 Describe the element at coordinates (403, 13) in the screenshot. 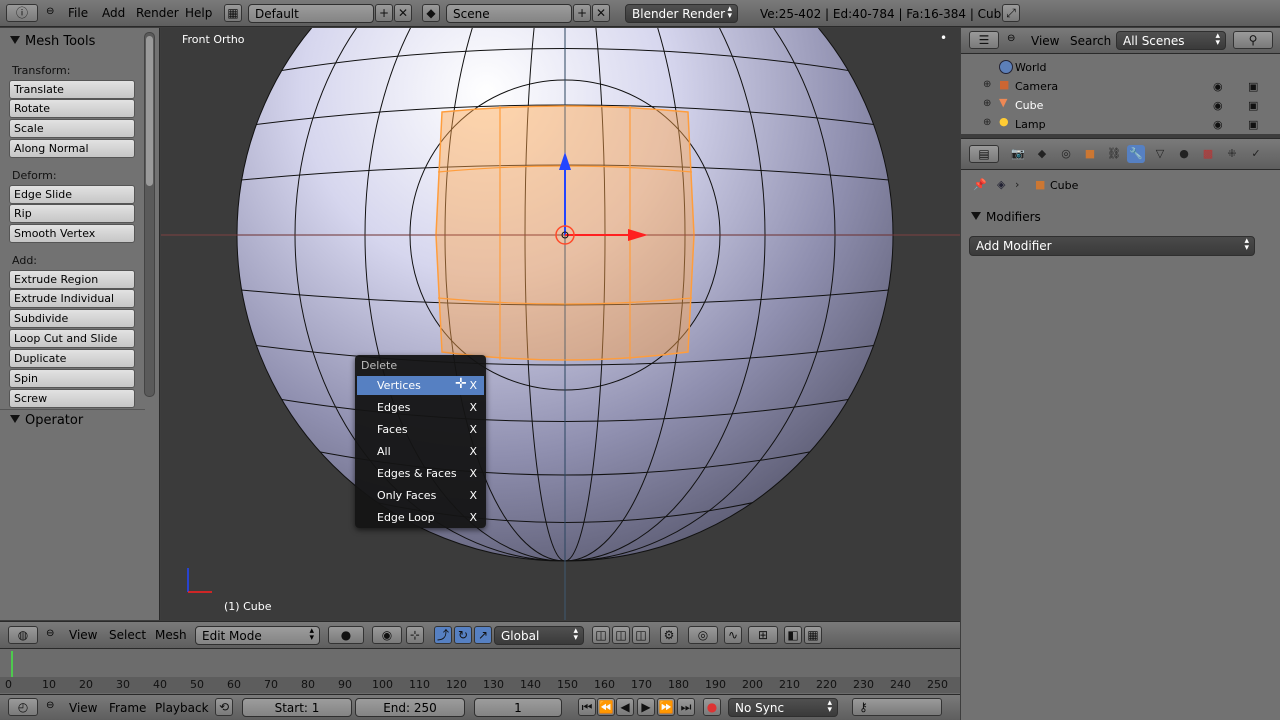

I see `remove-layout-icon: ✕` at that location.